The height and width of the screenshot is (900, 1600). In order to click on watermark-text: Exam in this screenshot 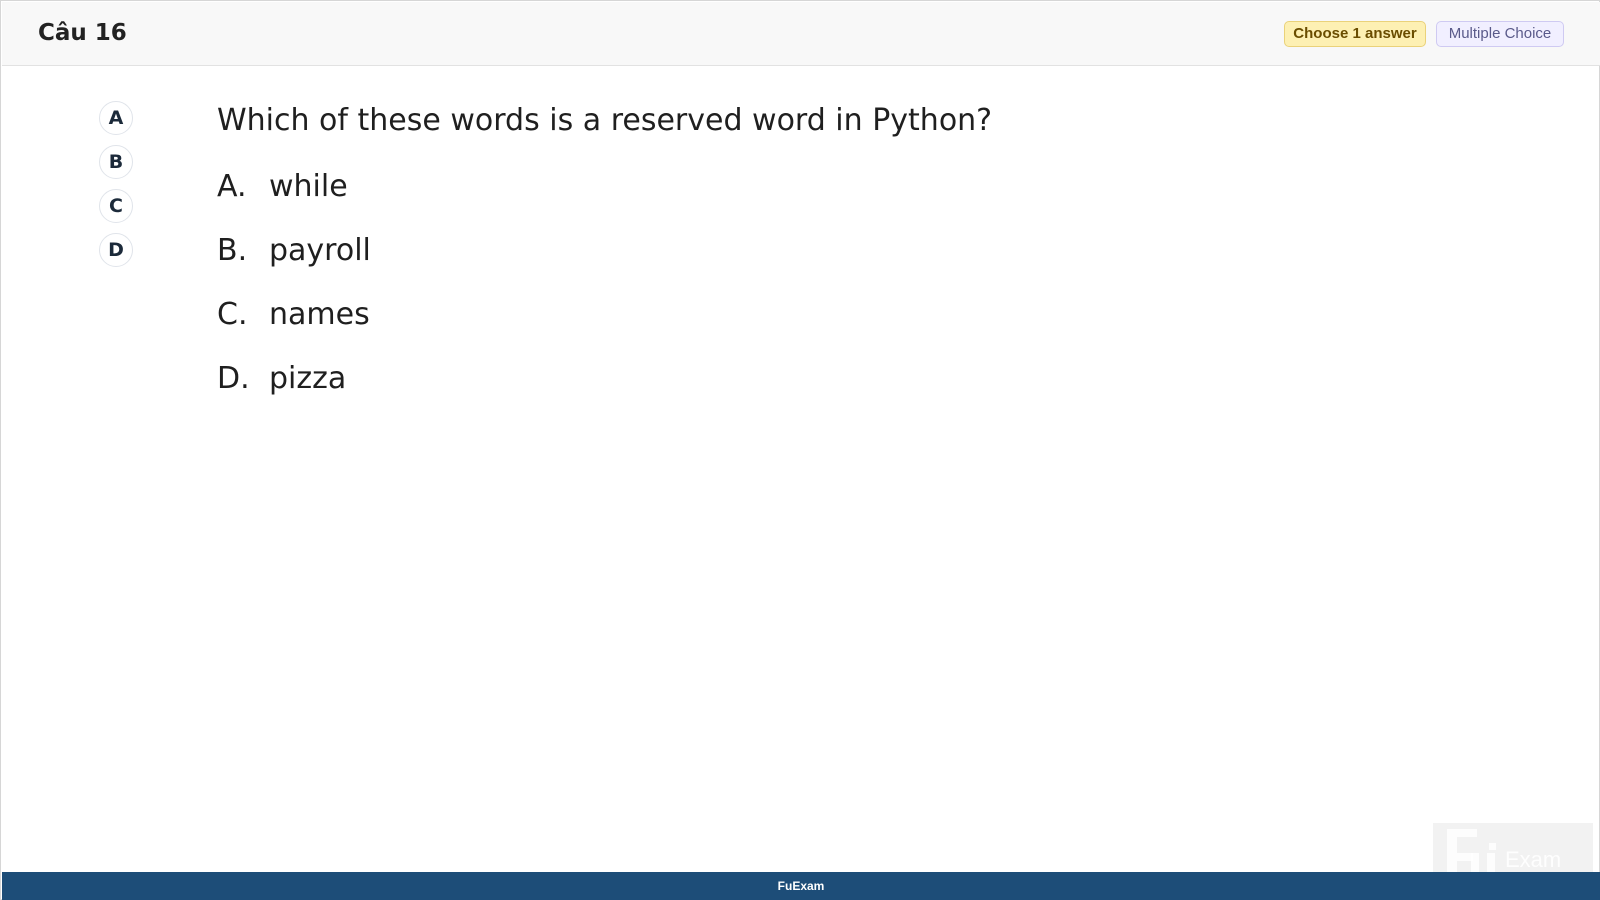, I will do `click(1533, 859)`.